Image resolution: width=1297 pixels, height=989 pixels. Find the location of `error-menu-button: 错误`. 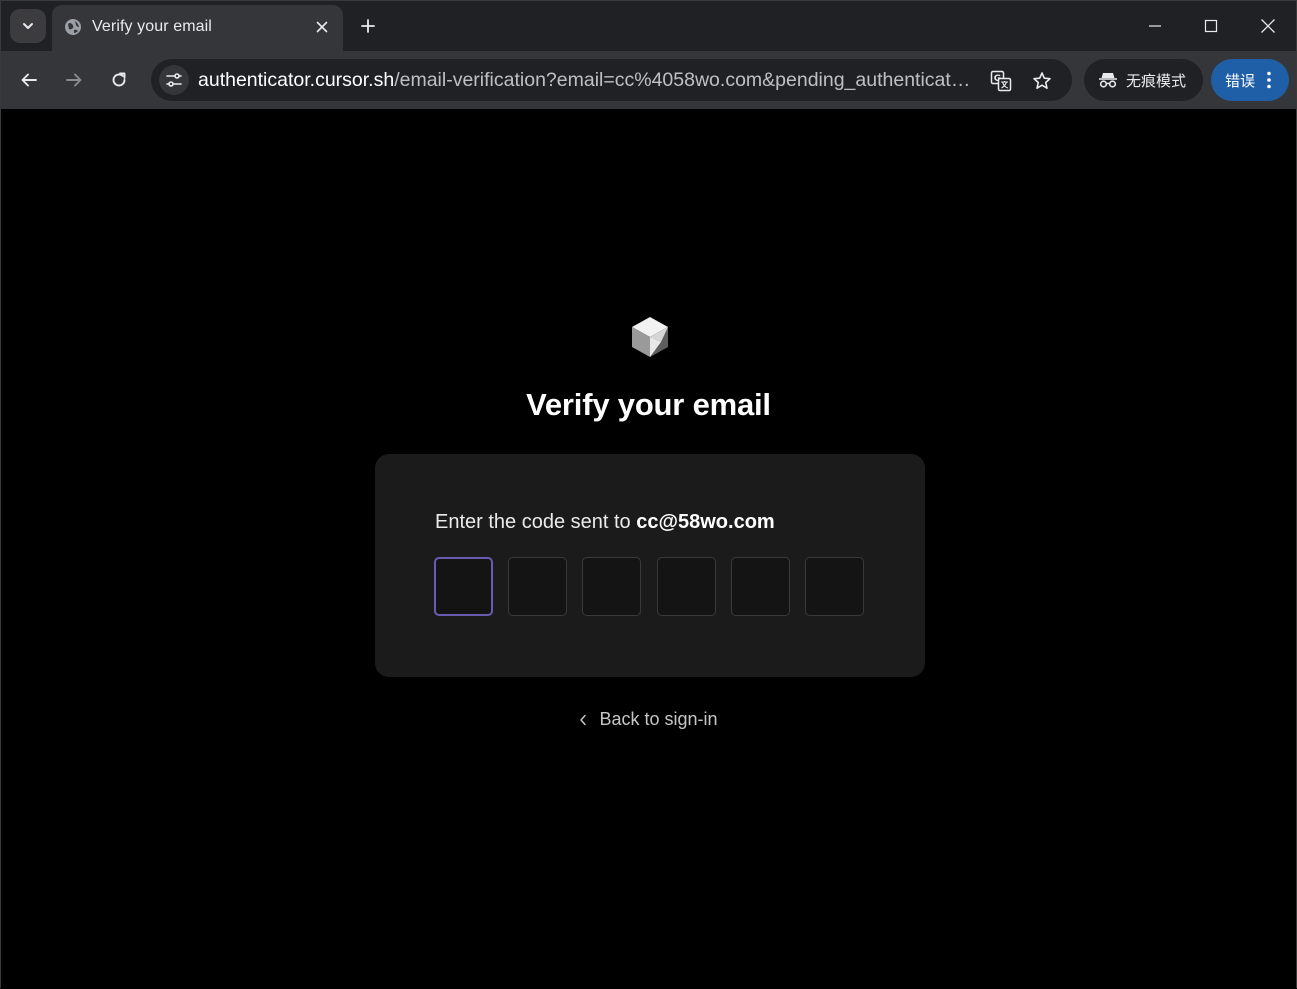

error-menu-button: 错误 is located at coordinates (1250, 80).